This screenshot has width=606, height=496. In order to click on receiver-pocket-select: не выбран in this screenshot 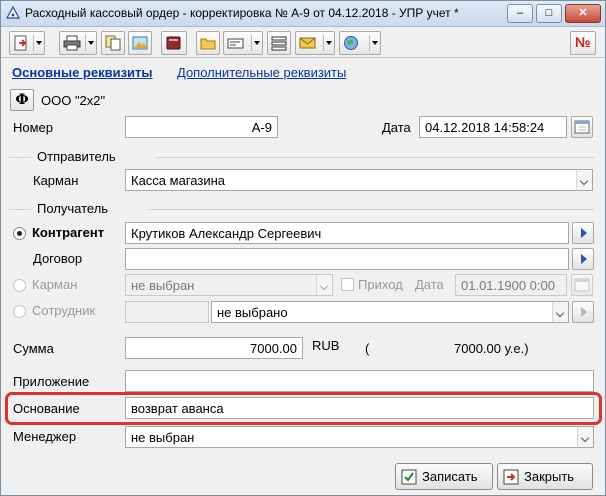, I will do `click(229, 285)`.